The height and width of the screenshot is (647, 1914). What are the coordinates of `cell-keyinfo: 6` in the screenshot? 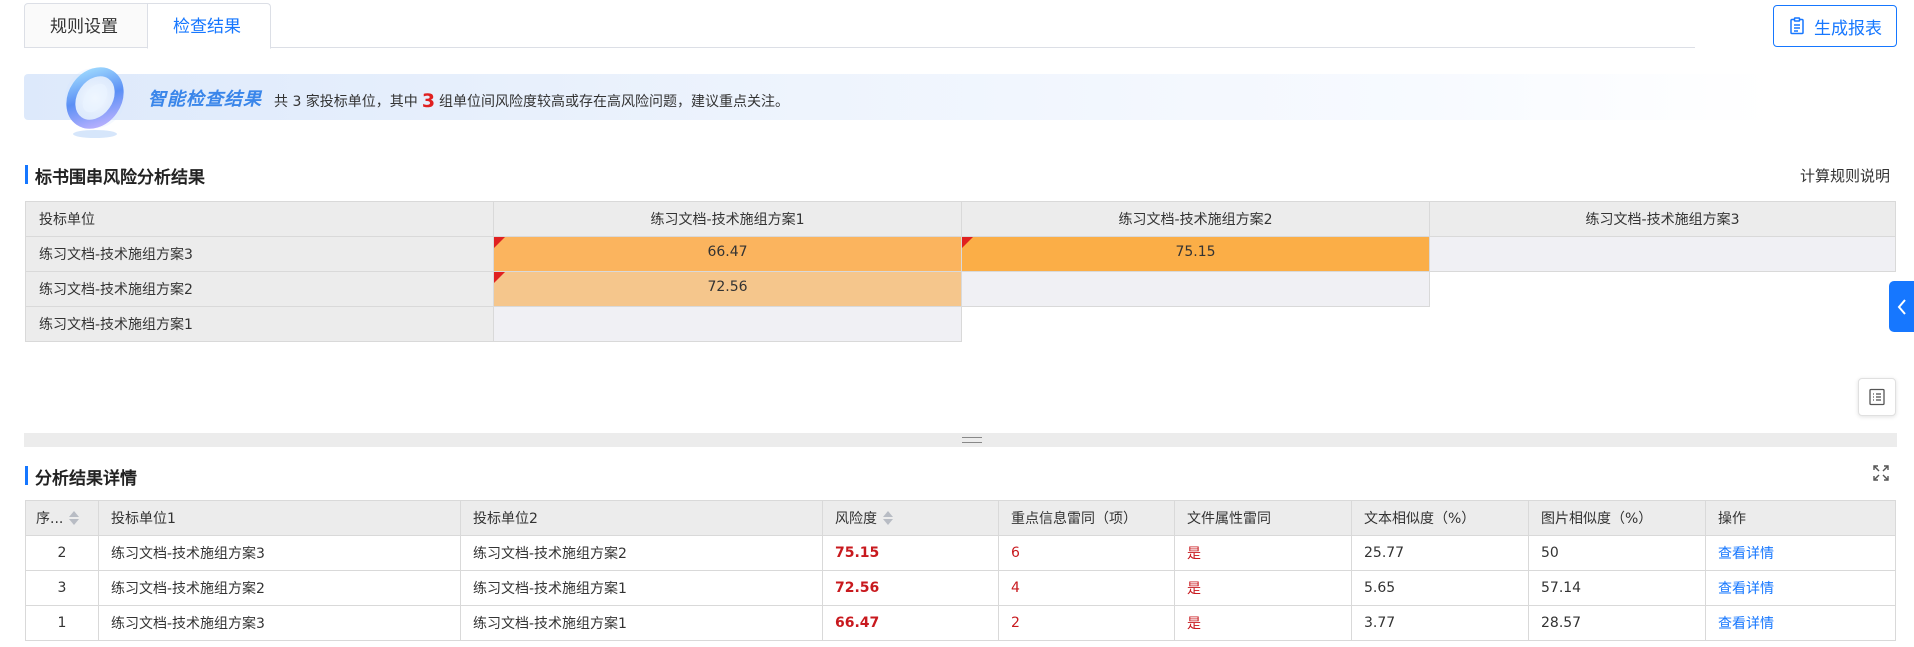 It's located at (1086, 553).